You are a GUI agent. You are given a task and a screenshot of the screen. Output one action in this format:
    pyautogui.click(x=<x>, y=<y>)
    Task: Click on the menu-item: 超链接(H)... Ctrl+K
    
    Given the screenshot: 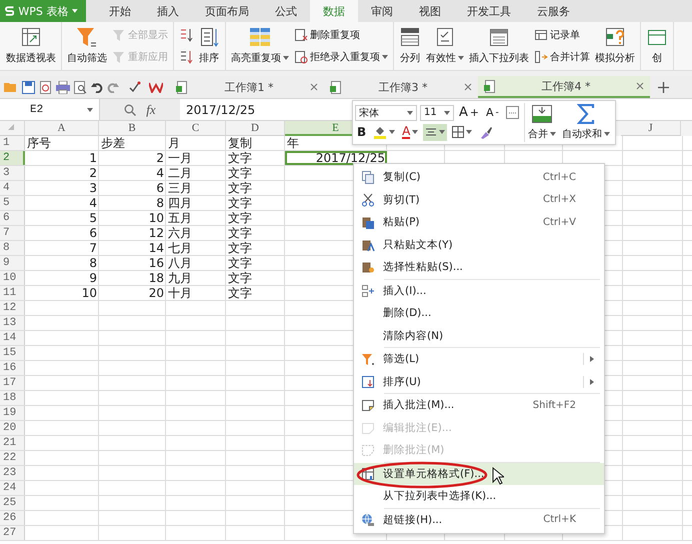 What is the action you would take?
    pyautogui.click(x=479, y=519)
    